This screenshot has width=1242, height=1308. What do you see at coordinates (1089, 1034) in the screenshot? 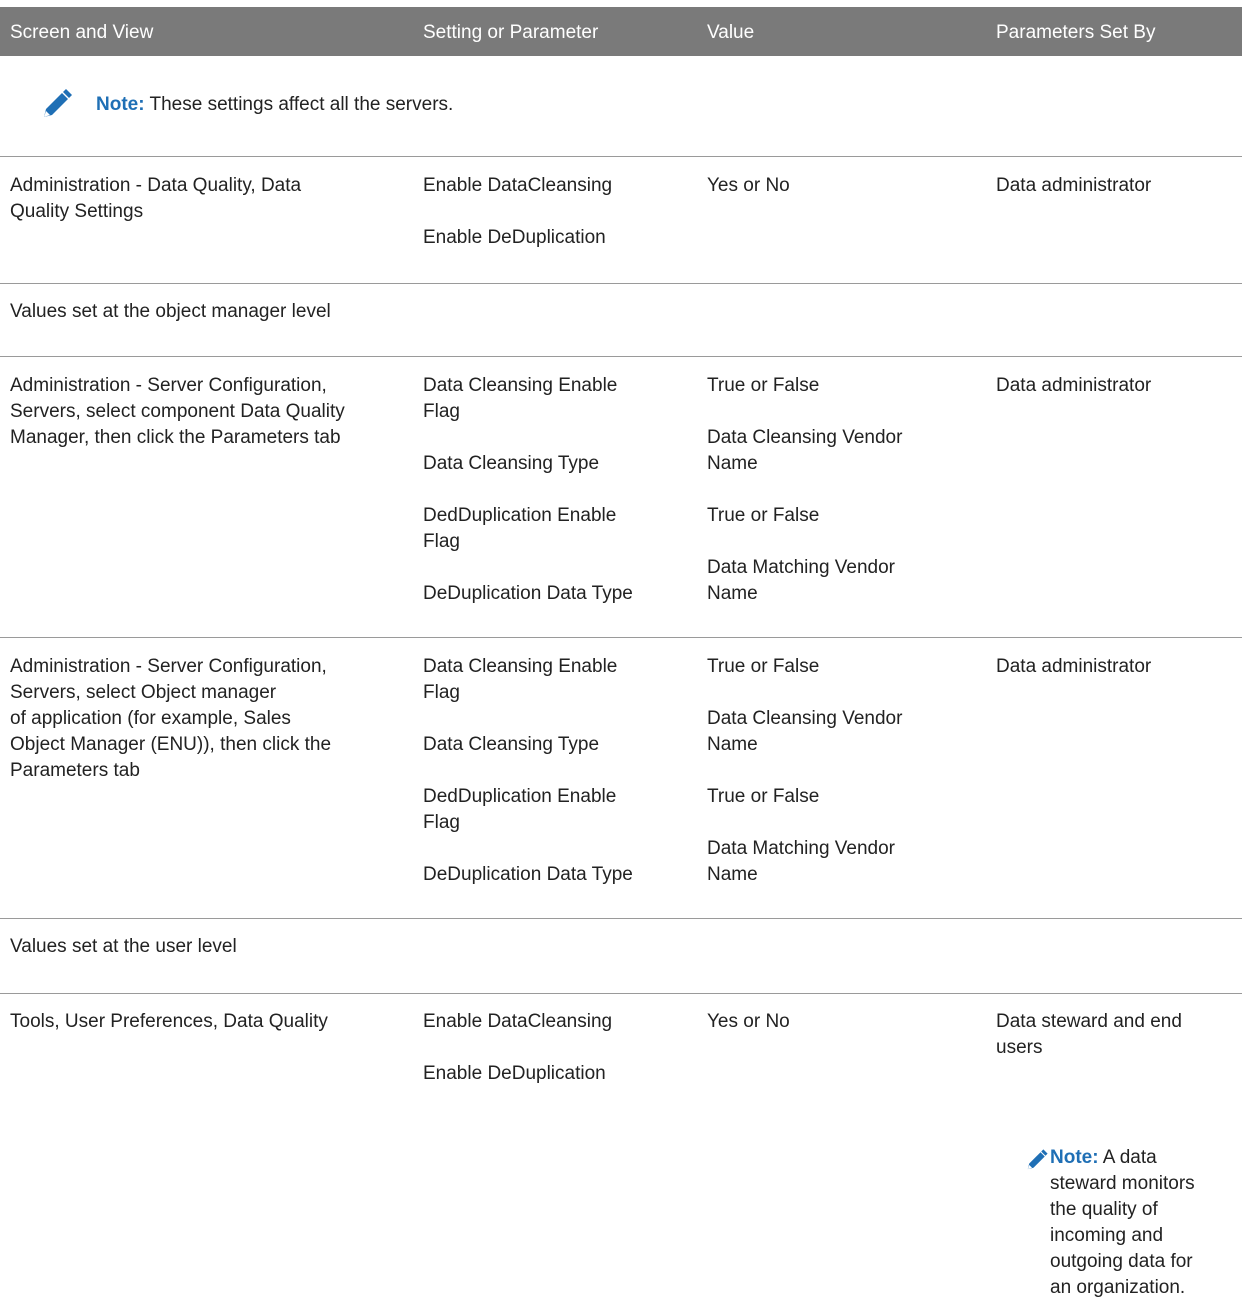
I see `set-by-cell: Data steward and end users` at bounding box center [1089, 1034].